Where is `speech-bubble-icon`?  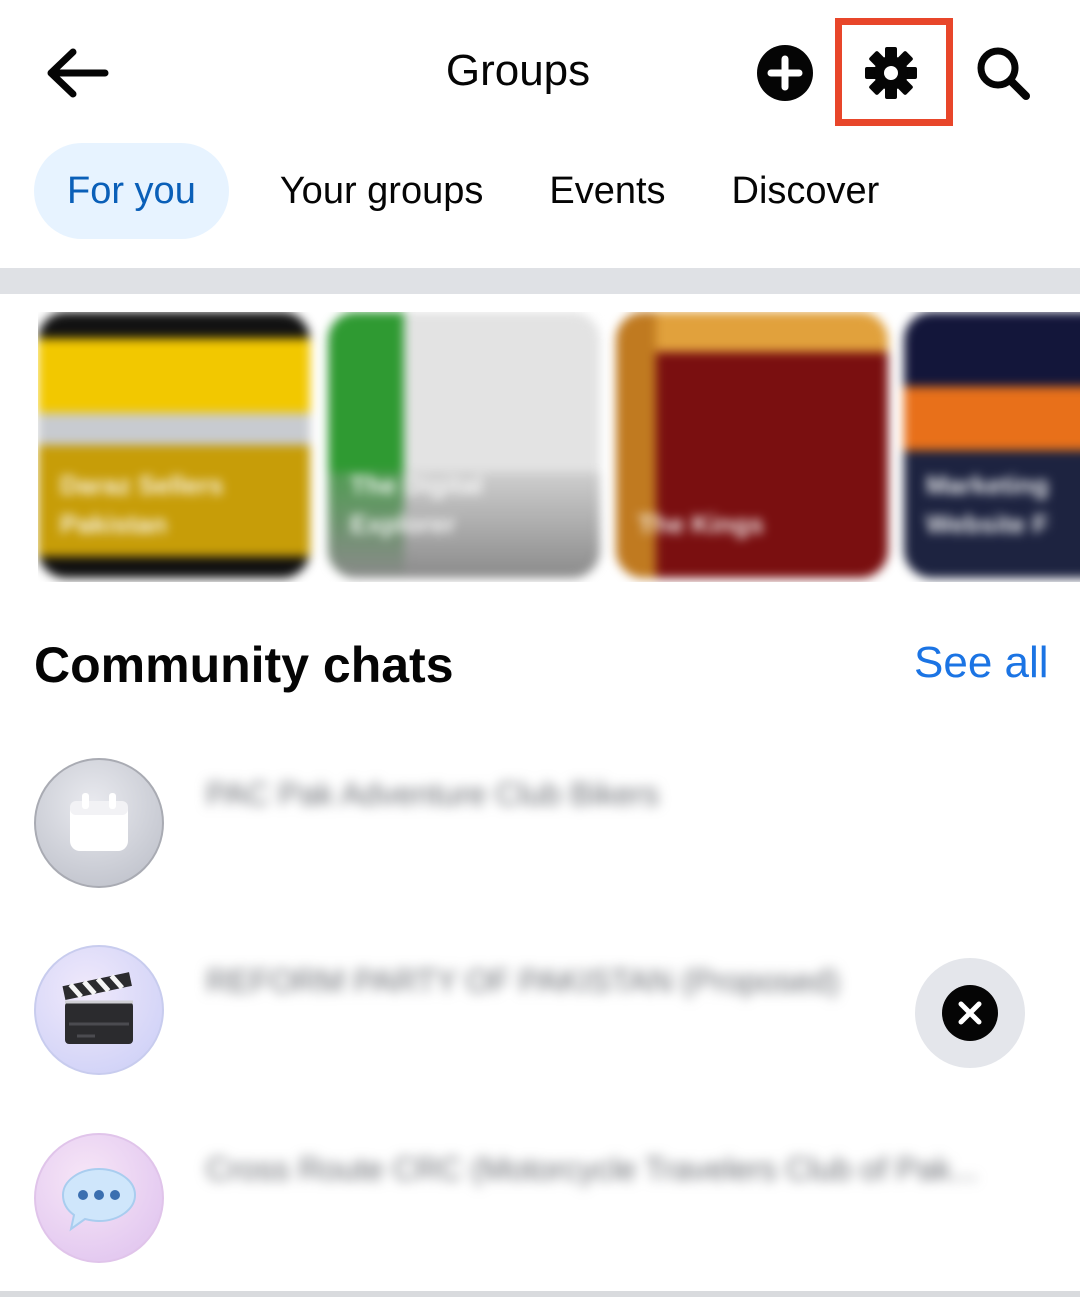 speech-bubble-icon is located at coordinates (99, 1199).